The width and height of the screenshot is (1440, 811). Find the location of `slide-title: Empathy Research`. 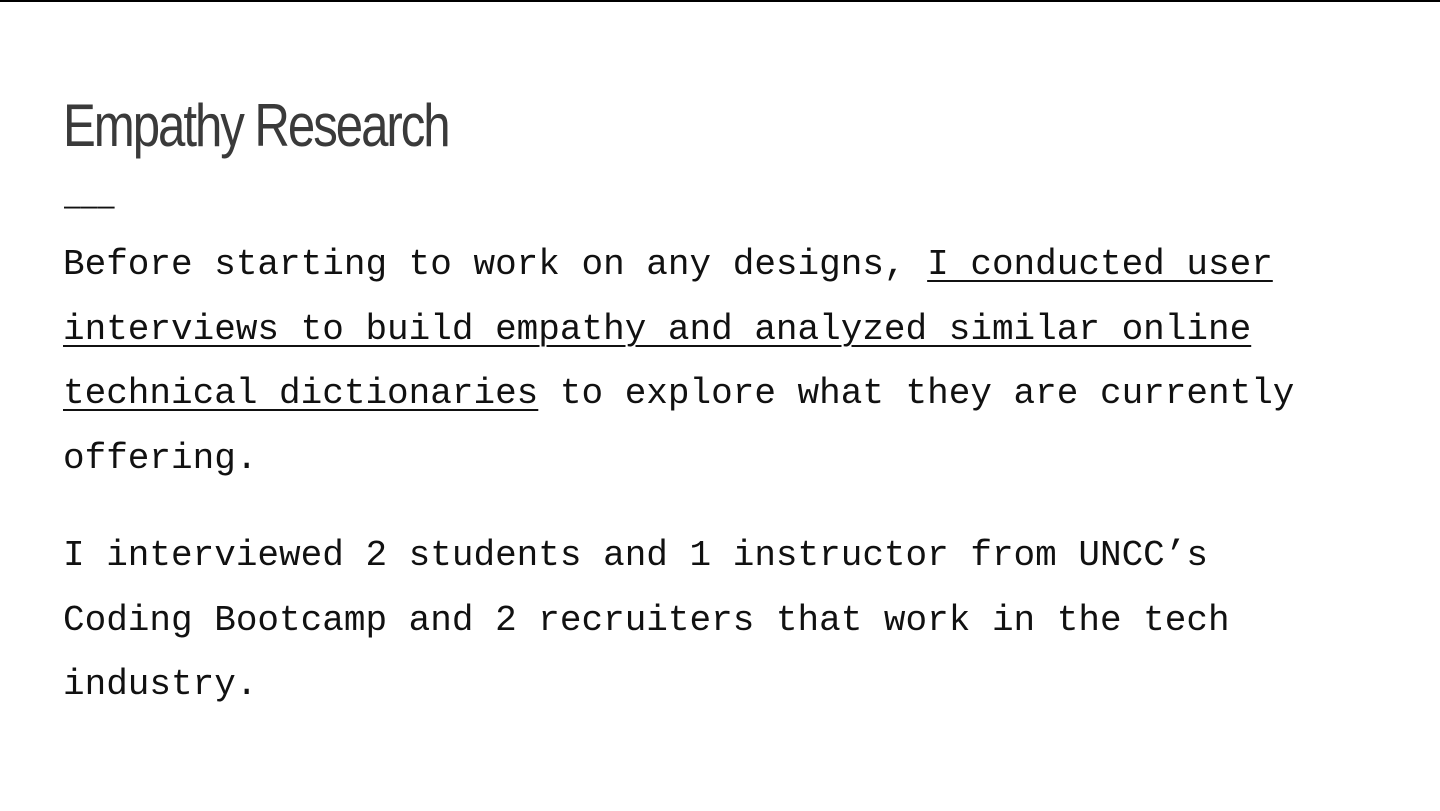

slide-title: Empathy Research is located at coordinates (257, 125).